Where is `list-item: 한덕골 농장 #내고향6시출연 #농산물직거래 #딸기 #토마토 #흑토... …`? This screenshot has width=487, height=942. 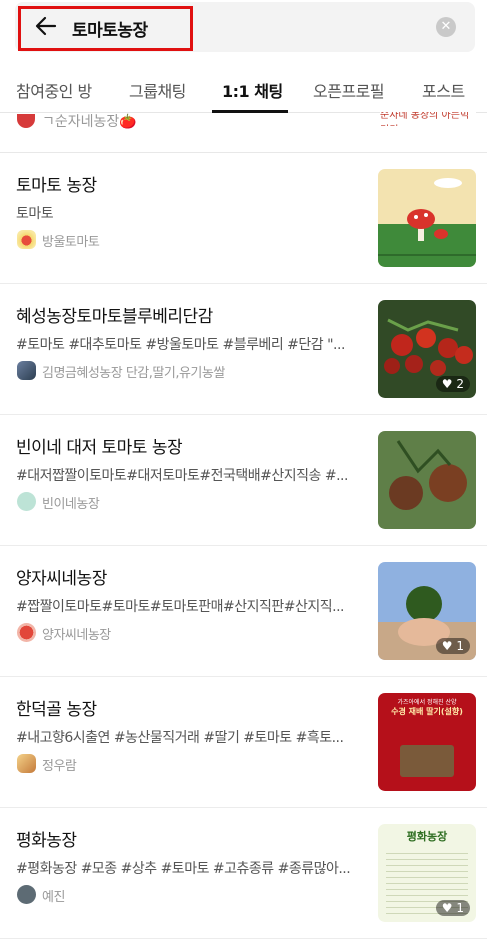
list-item: 한덕골 농장 #내고향6시출연 #농산물직거래 #딸기 #토마토 #흑토... … is located at coordinates (243, 742).